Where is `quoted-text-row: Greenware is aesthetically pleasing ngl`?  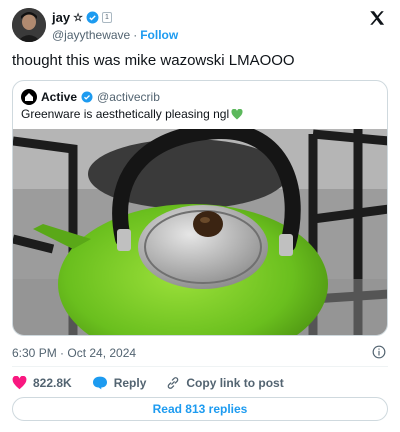
quoted-text-row: Greenware is aesthetically pleasing ngl is located at coordinates (132, 114).